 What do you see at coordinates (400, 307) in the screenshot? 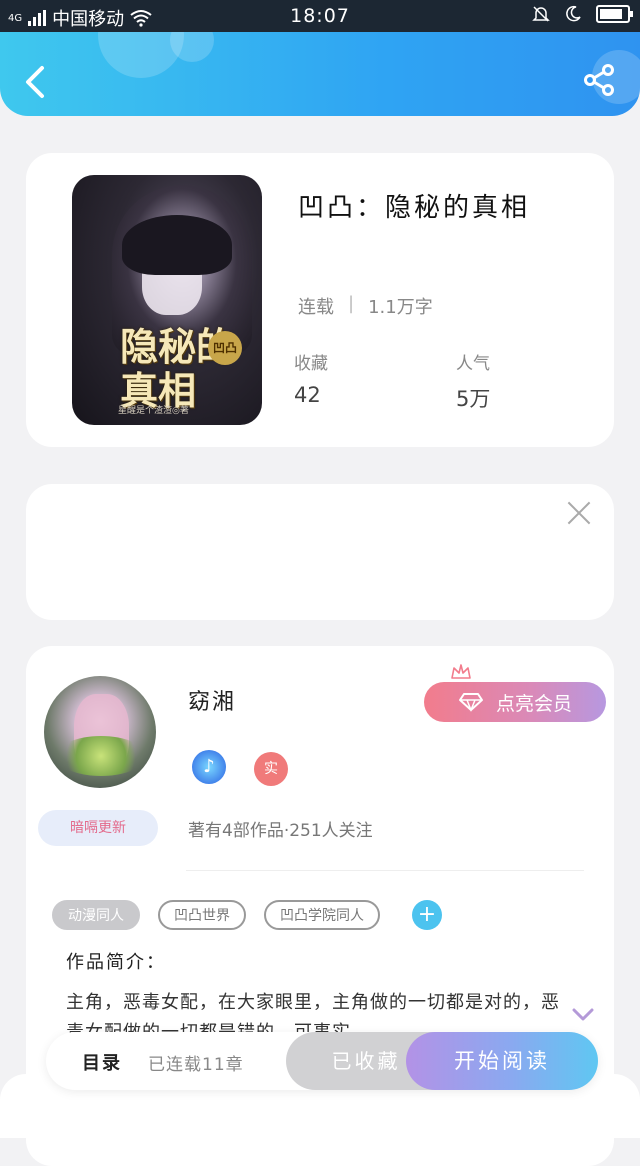
I see `book-word-count: 1.1万字` at bounding box center [400, 307].